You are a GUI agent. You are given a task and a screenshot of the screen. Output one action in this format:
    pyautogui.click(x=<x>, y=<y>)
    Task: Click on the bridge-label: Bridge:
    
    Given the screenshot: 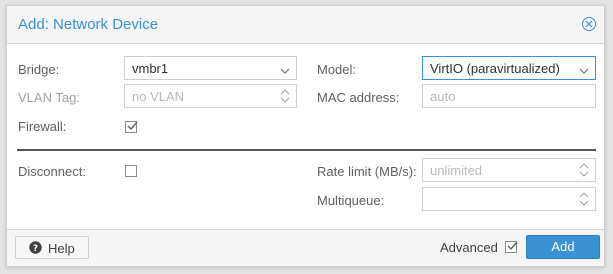 What is the action you would take?
    pyautogui.click(x=39, y=69)
    